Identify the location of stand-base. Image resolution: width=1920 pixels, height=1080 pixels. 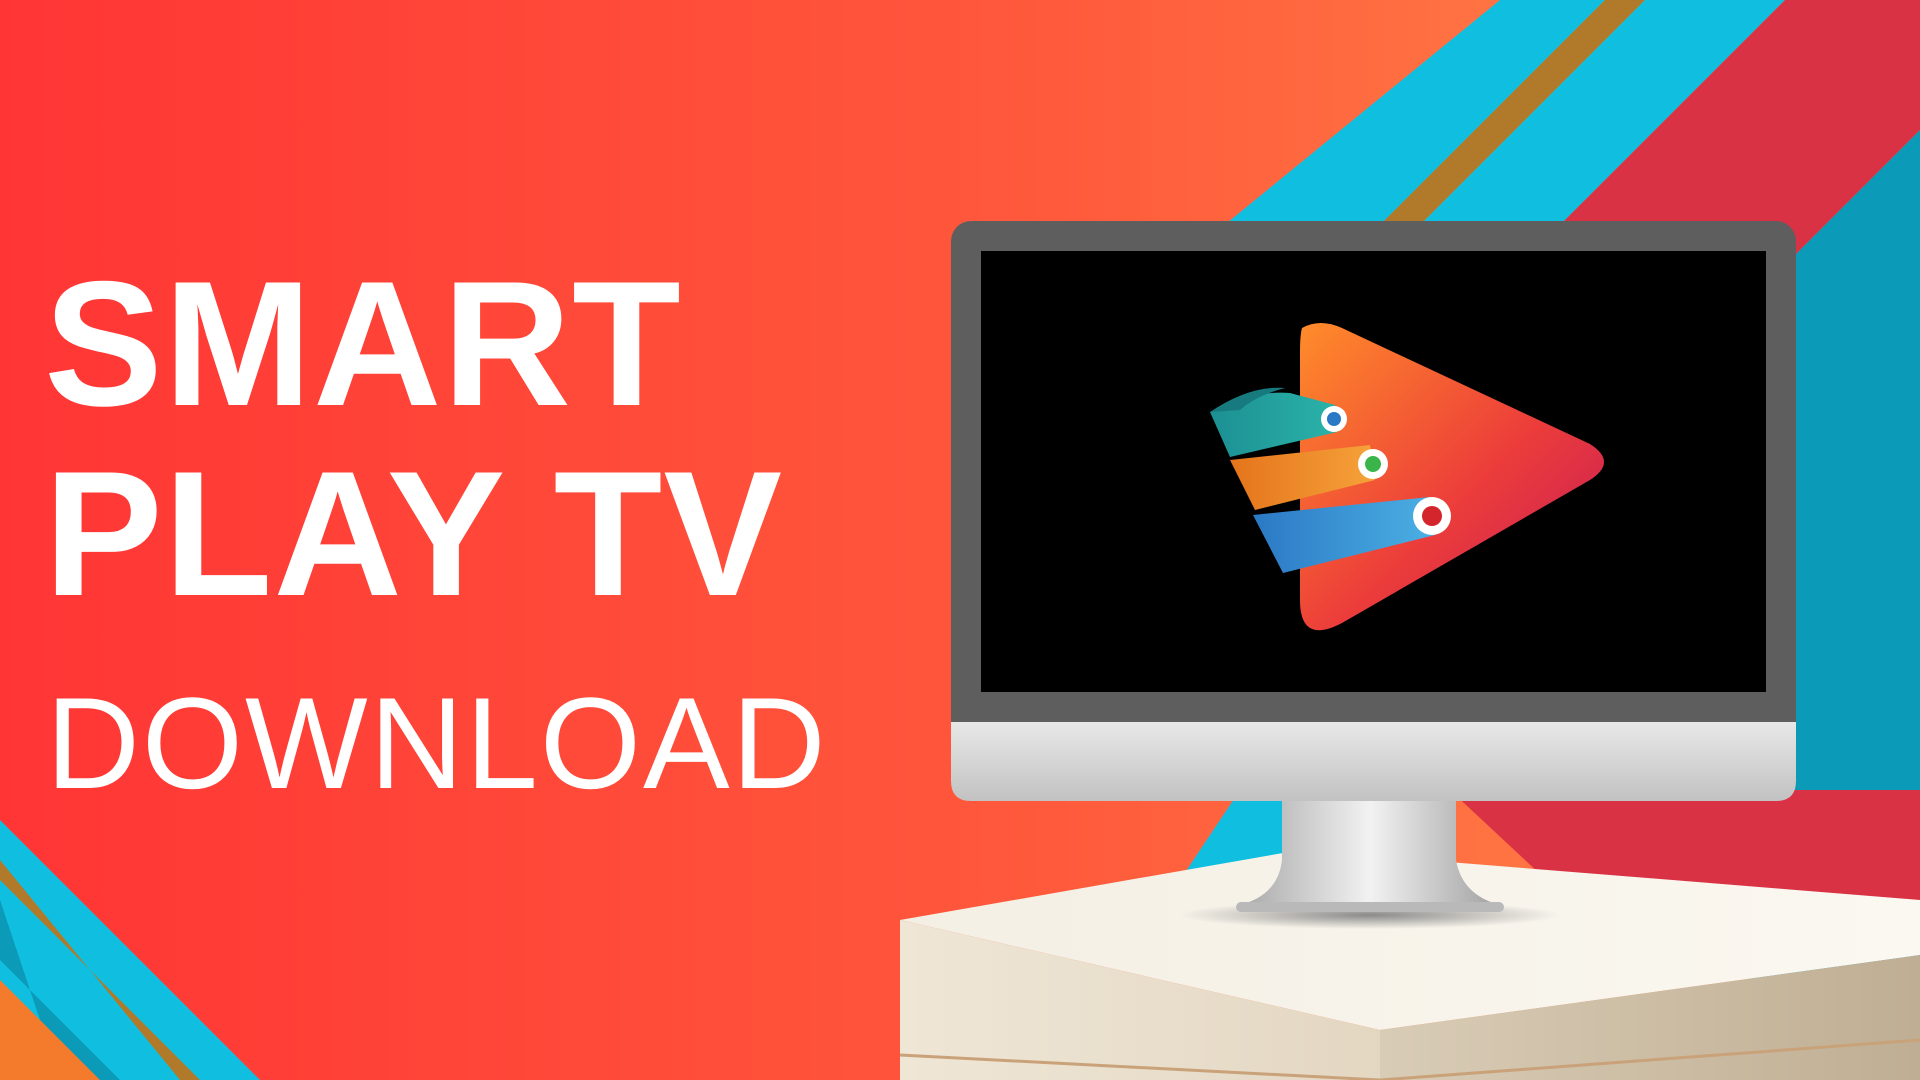
(1370, 907).